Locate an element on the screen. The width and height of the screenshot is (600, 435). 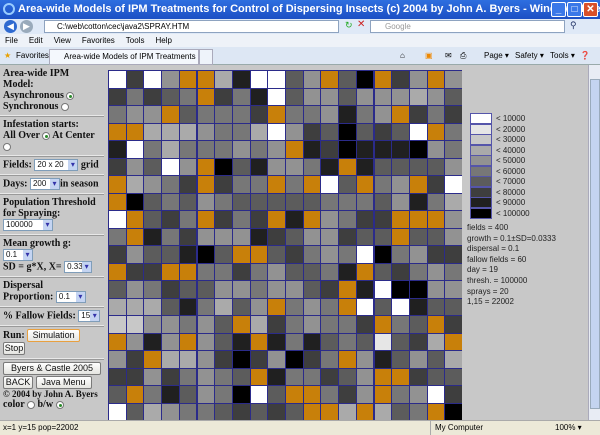
help-icon: ❓ is located at coordinates (585, 56).